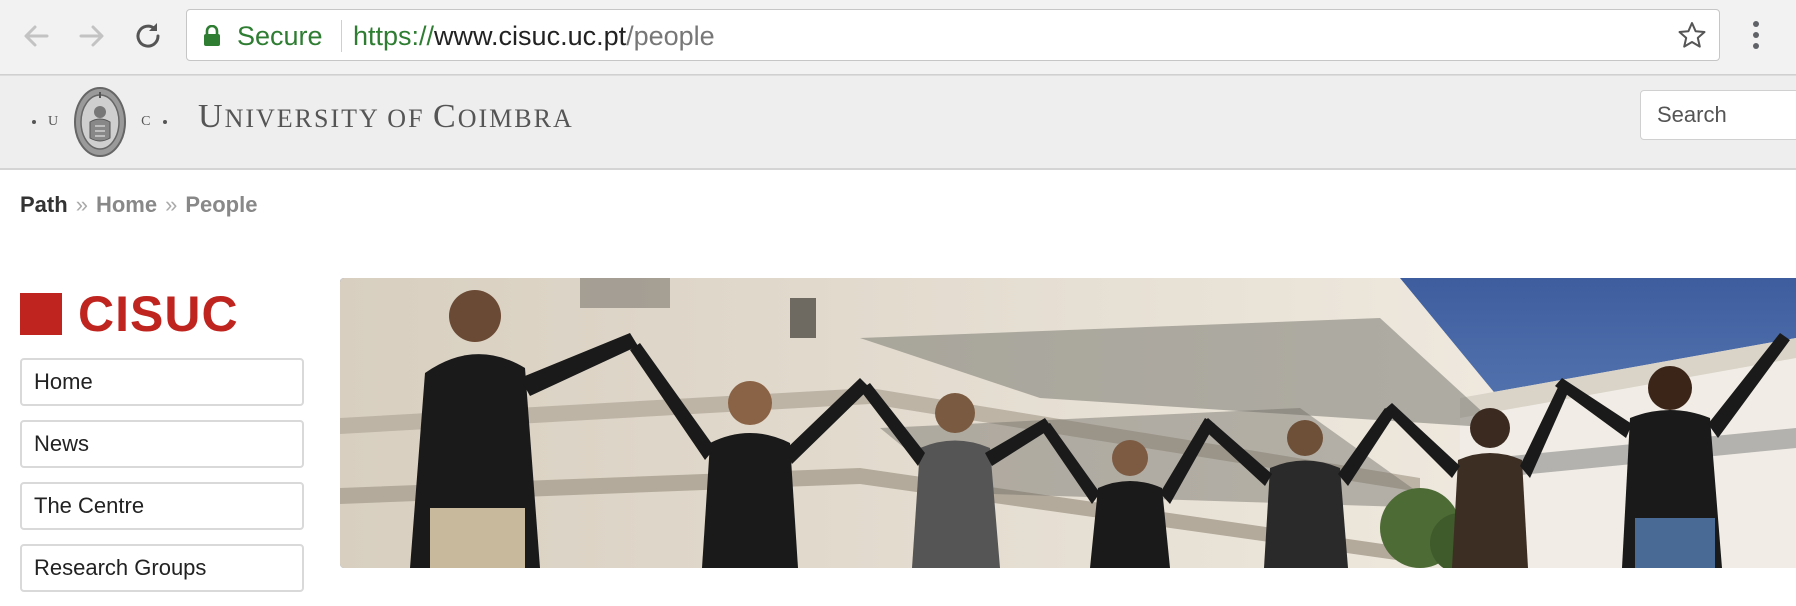 The width and height of the screenshot is (1796, 606). Describe the element at coordinates (670, 36) in the screenshot. I see `url-path: /people` at that location.